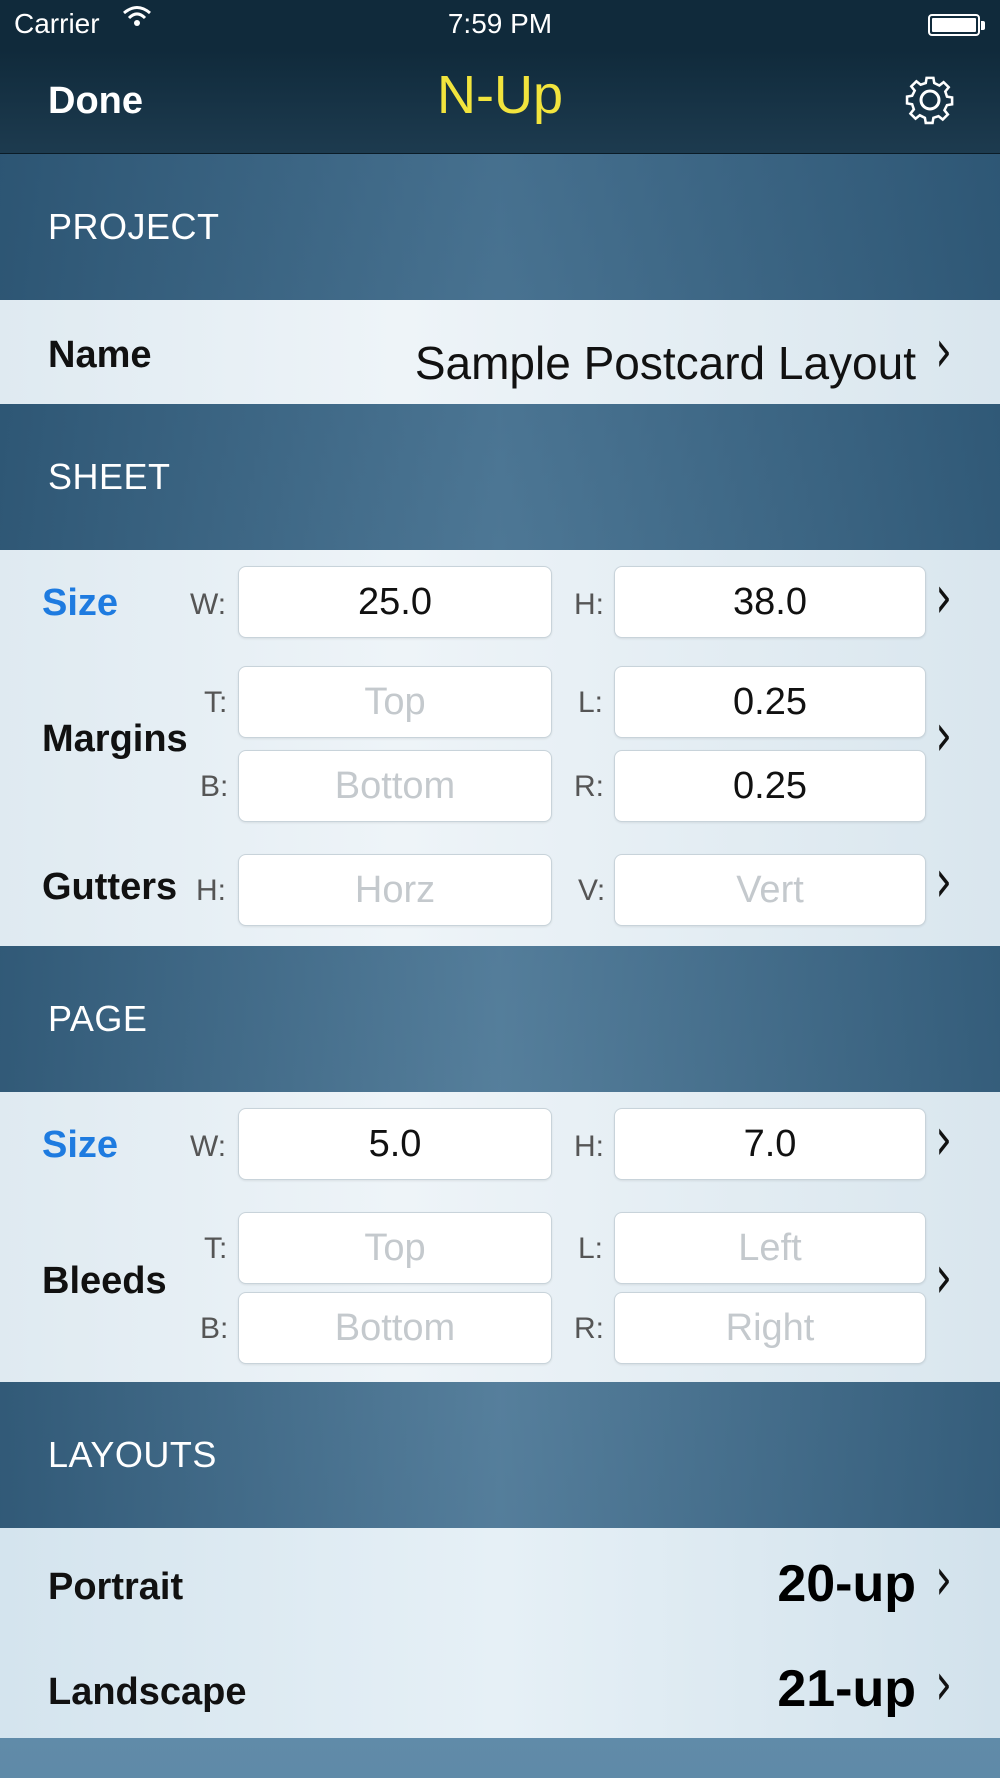  Describe the element at coordinates (80, 1145) in the screenshot. I see `page-size-label: Size` at that location.